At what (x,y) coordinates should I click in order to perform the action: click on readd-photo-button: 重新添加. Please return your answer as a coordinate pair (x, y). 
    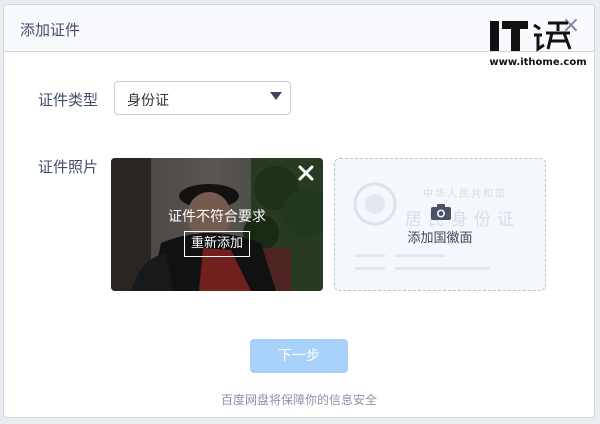
    Looking at the image, I should click on (217, 244).